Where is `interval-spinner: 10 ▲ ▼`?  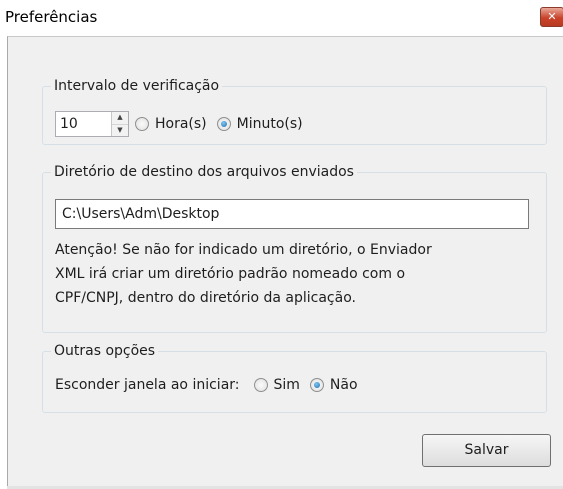
interval-spinner: 10 ▲ ▼ is located at coordinates (92, 124).